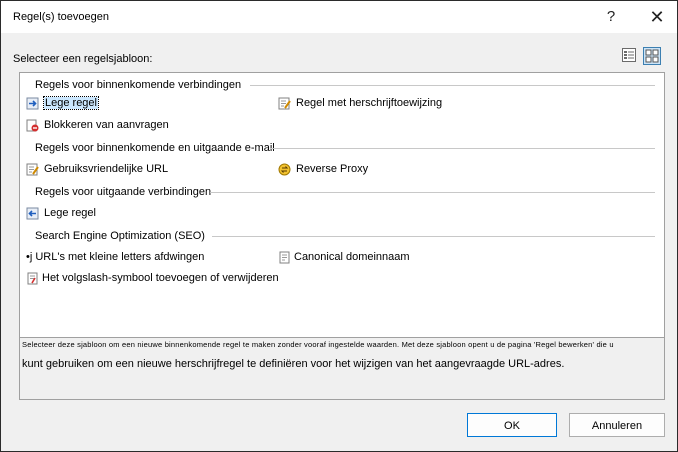 Image resolution: width=678 pixels, height=452 pixels. I want to click on block-requests-icon, so click(32, 125).